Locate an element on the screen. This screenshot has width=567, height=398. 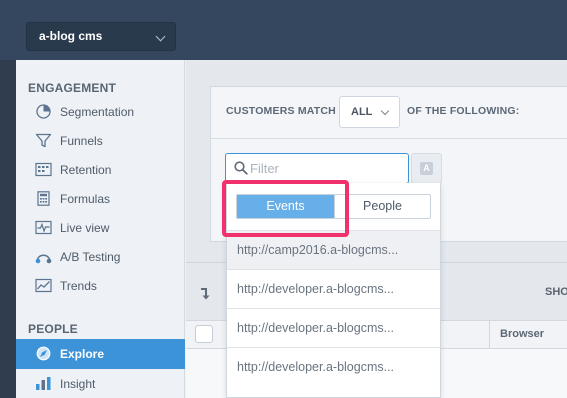
sidebar-item-label: Segmentation is located at coordinates (97, 112).